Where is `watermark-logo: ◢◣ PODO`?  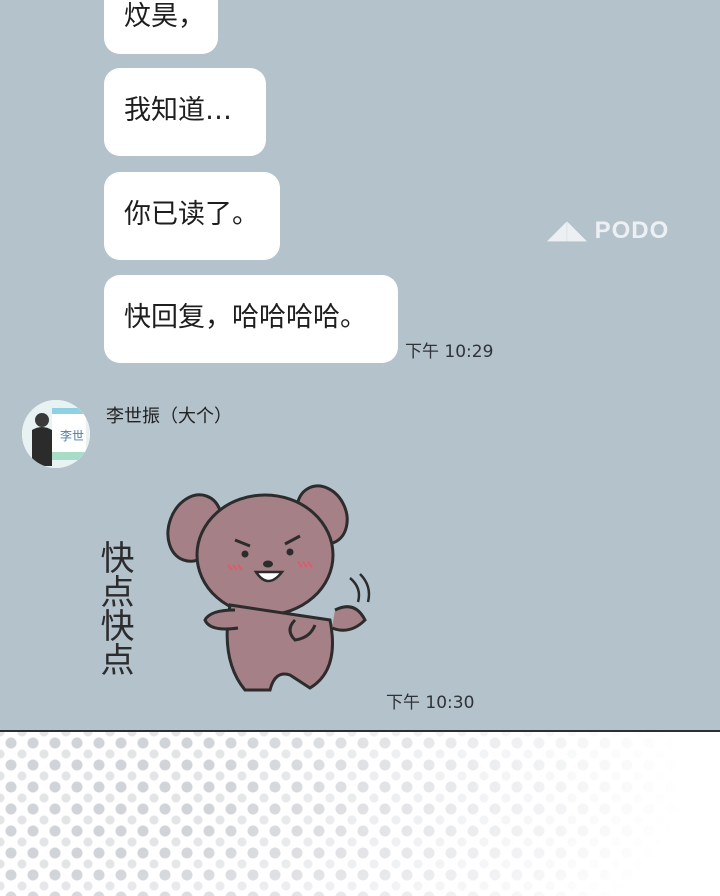
watermark-logo: ◢◣ PODO is located at coordinates (608, 230).